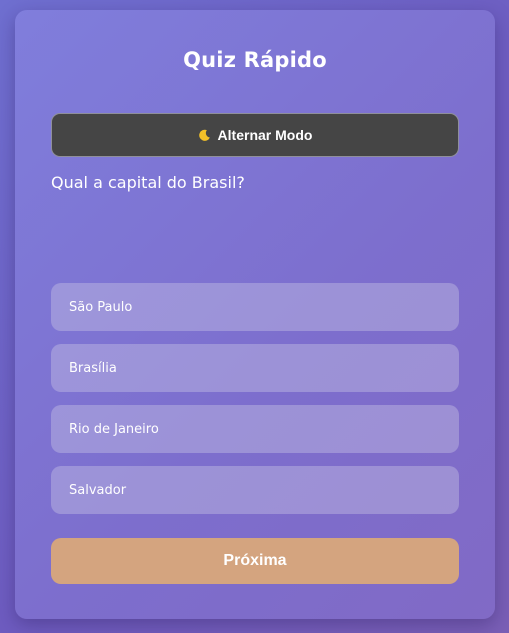 Image resolution: width=509 pixels, height=633 pixels. What do you see at coordinates (255, 307) in the screenshot?
I see `answer-option-sao-paulo: São Paulo` at bounding box center [255, 307].